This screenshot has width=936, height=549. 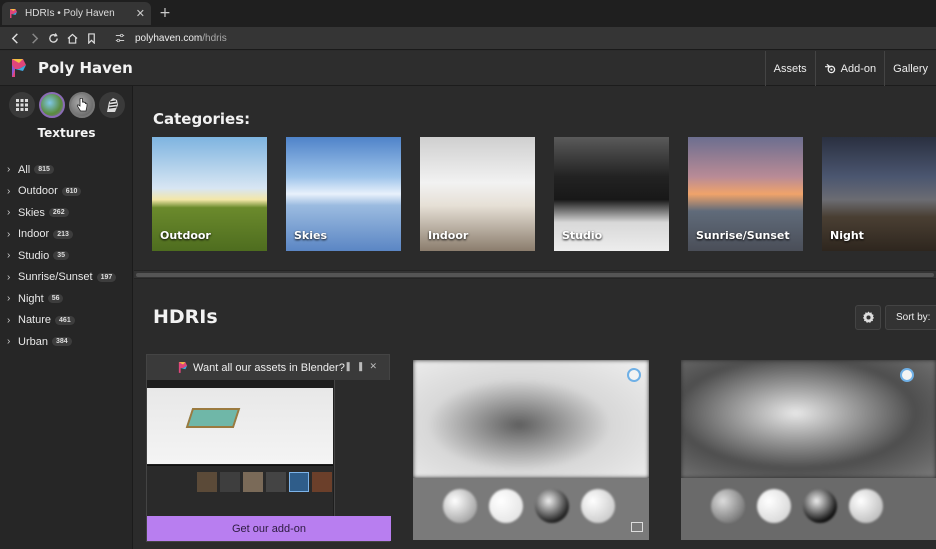 I want to click on count-badge: 213, so click(x=63, y=234).